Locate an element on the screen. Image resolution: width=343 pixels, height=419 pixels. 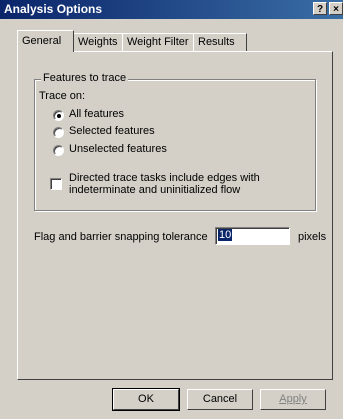
tab-results: Results is located at coordinates (220, 42).